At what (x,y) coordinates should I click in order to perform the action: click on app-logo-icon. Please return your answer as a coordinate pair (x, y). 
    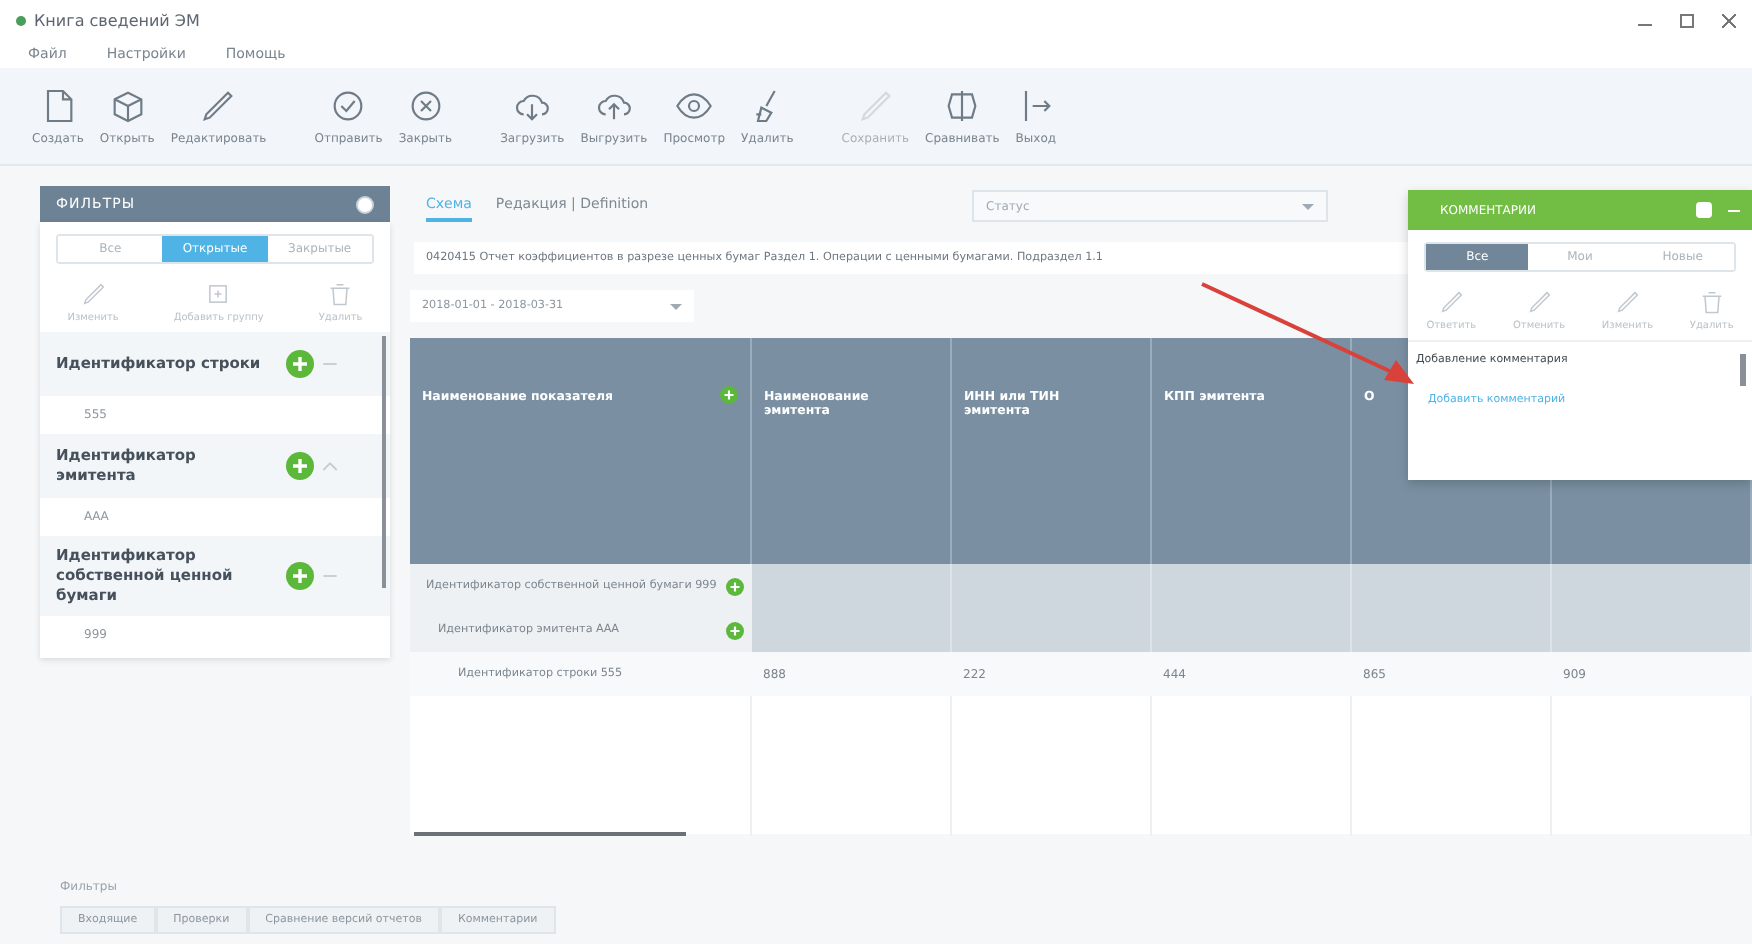
    Looking at the image, I should click on (21, 20).